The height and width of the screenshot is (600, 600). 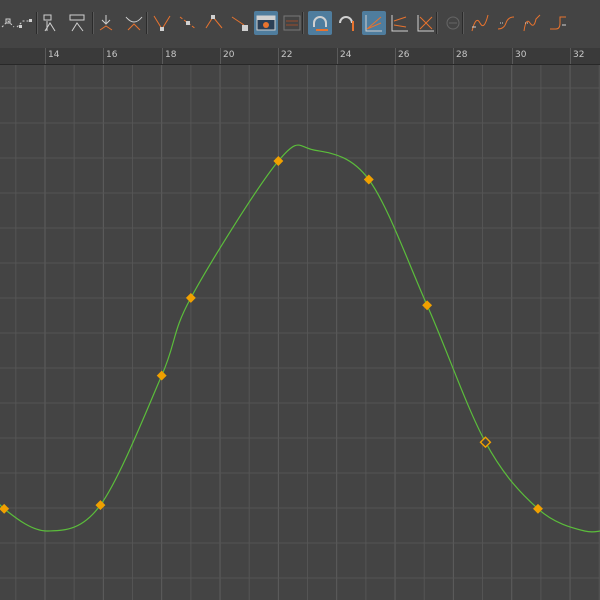 I want to click on normalize-curves-button, so click(x=374, y=23).